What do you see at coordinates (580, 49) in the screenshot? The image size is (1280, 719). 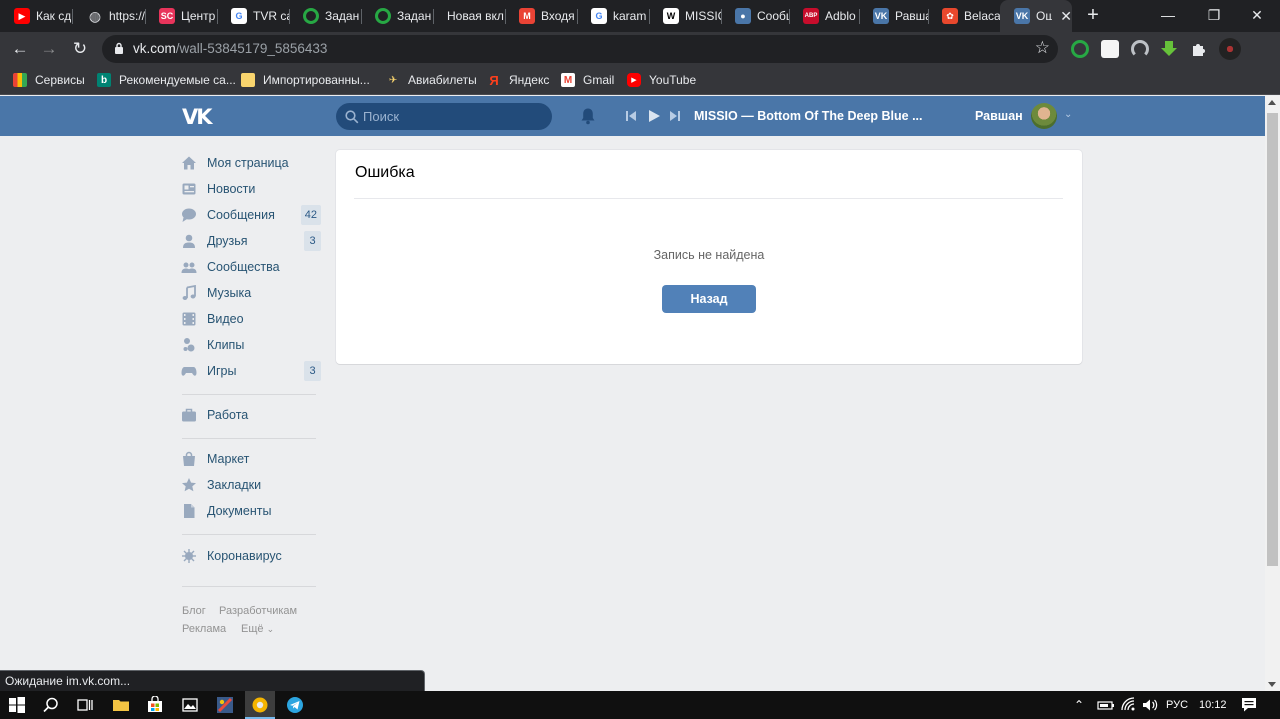 I see `address-bar: vk.com/wall-53845179_5856433 ☆` at bounding box center [580, 49].